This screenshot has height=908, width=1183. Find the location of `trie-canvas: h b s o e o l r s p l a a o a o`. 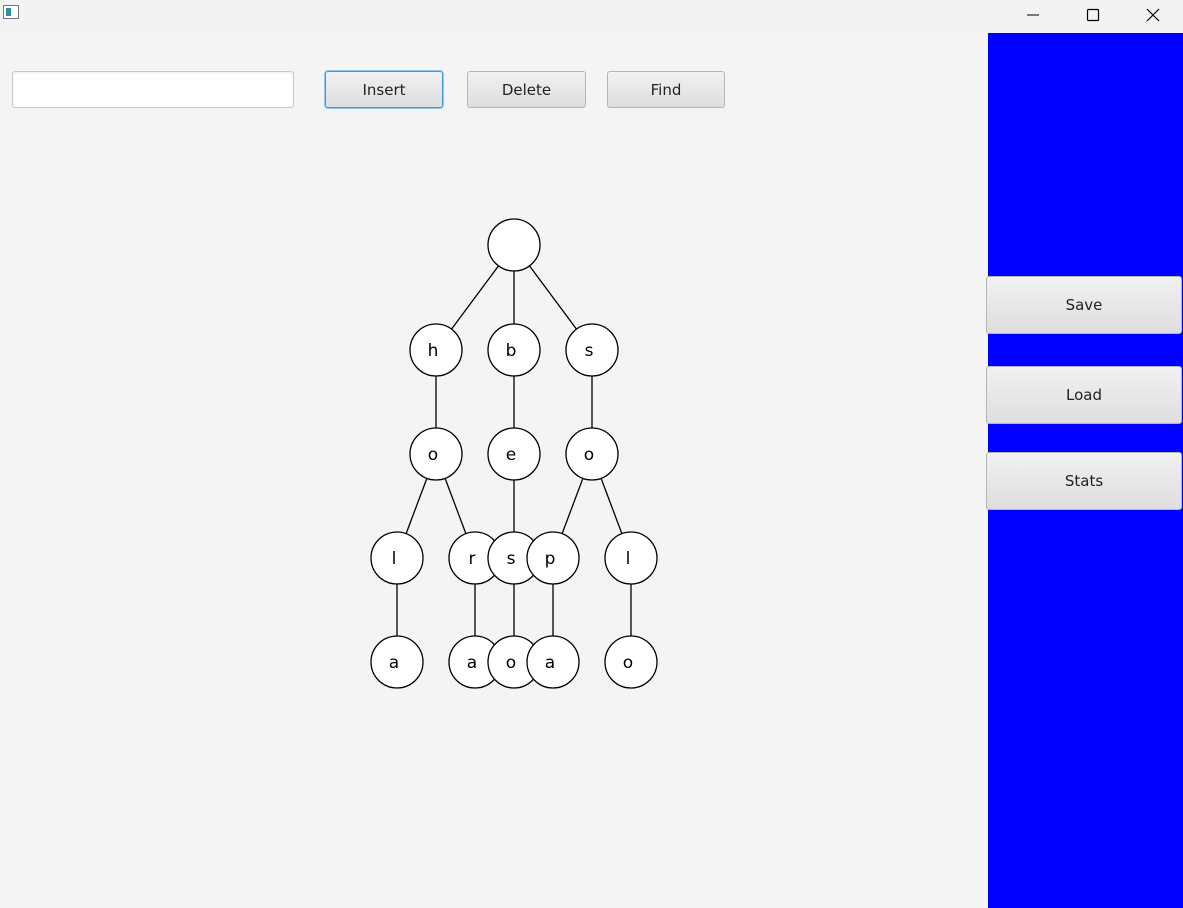

trie-canvas: h b s o e o l r s p l a a o a o is located at coordinates (514, 453).